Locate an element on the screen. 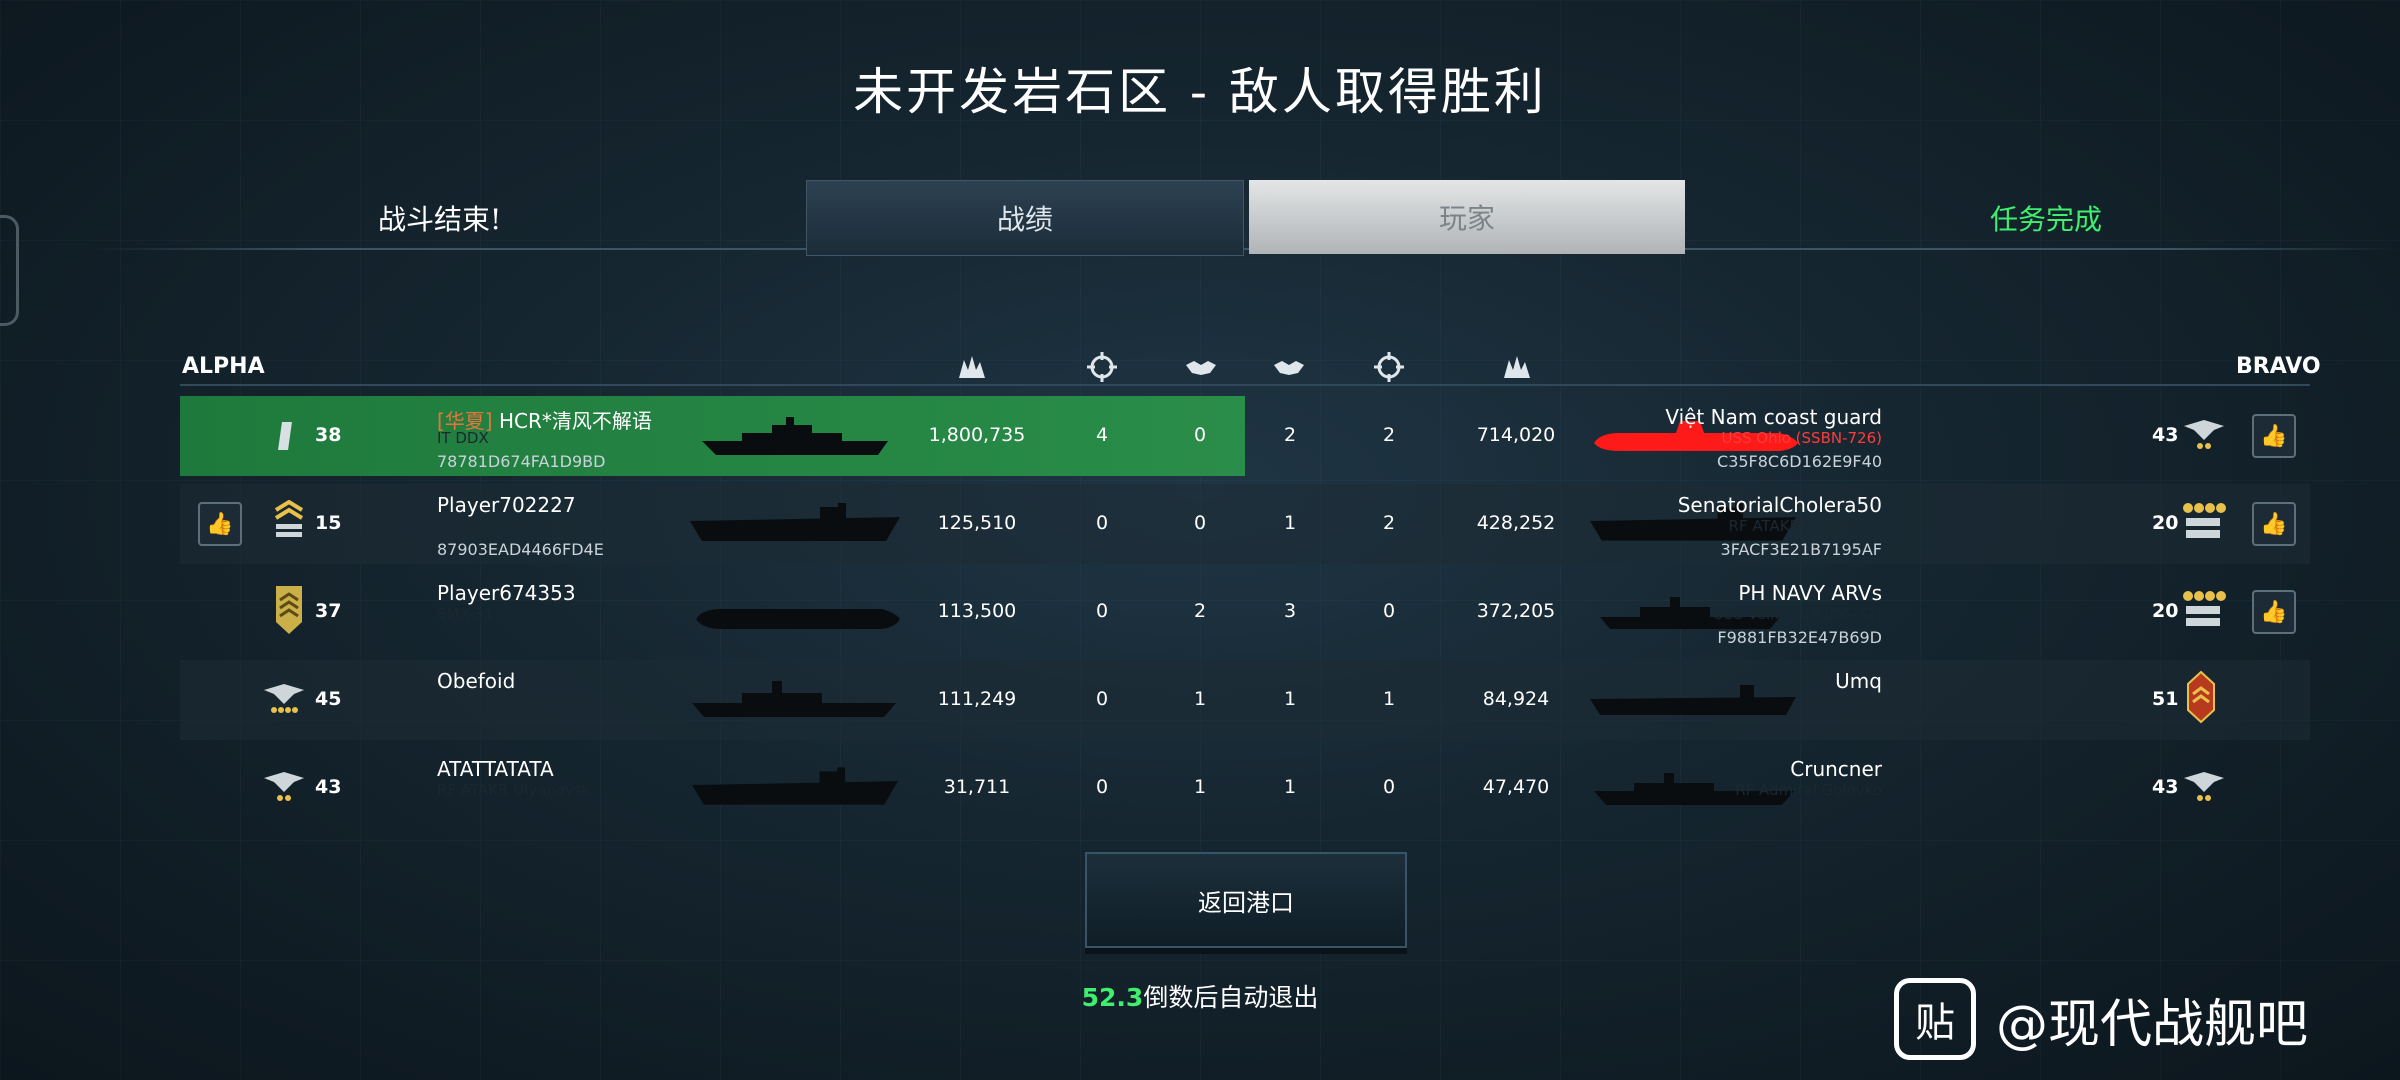 This screenshot has height=1080, width=2400. damage-value: 125,510 is located at coordinates (977, 523).